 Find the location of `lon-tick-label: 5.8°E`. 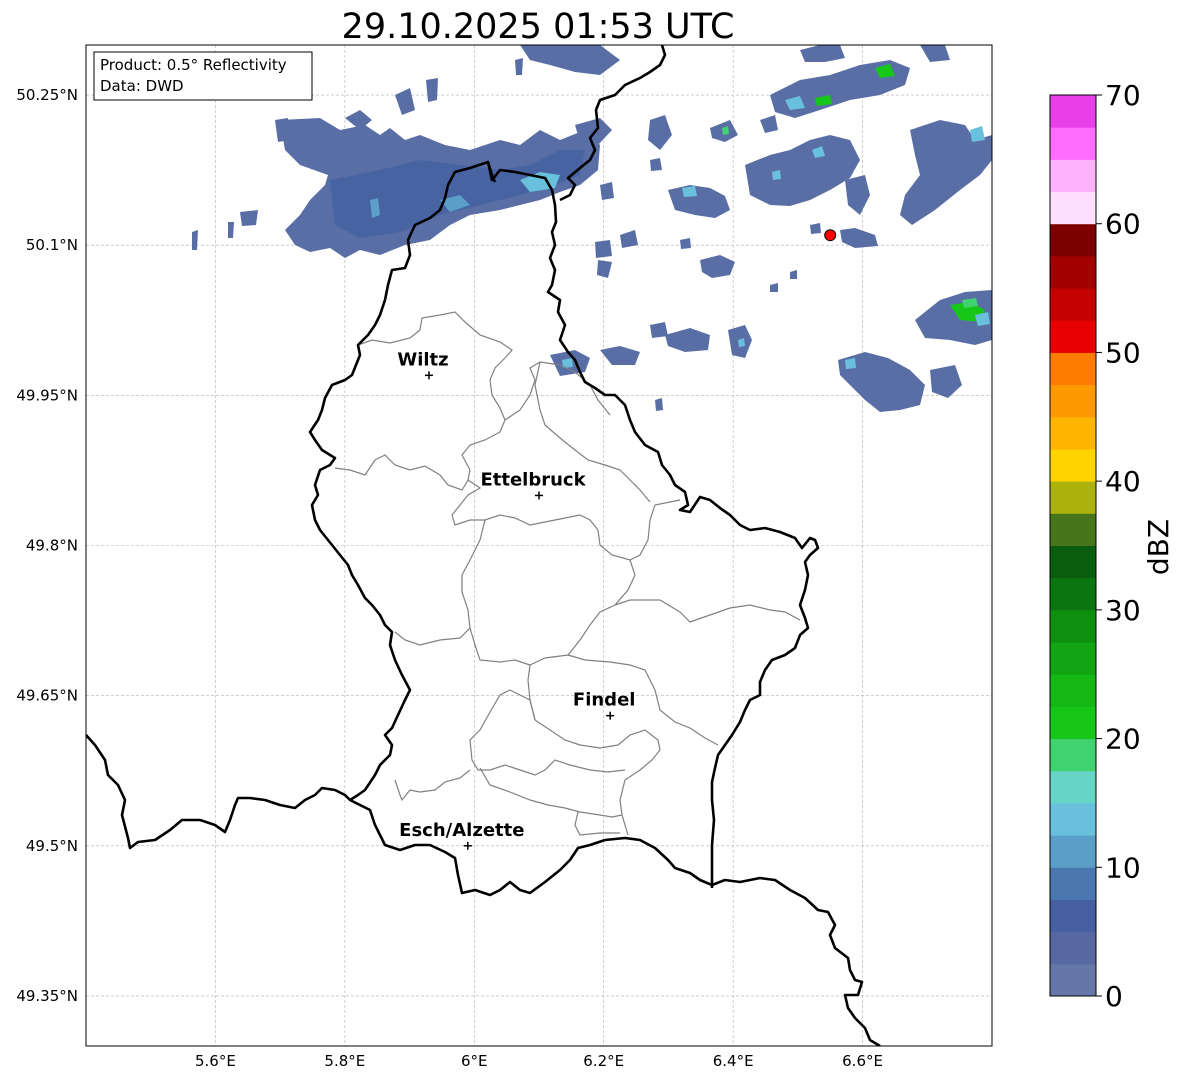

lon-tick-label: 5.8°E is located at coordinates (344, 1061).